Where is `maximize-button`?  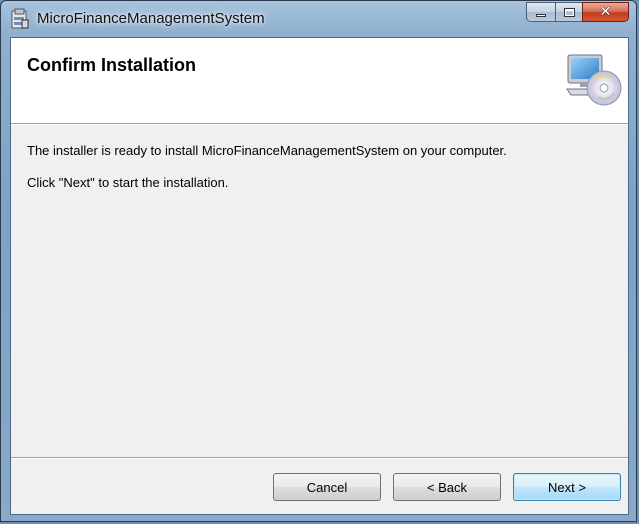 maximize-button is located at coordinates (568, 12).